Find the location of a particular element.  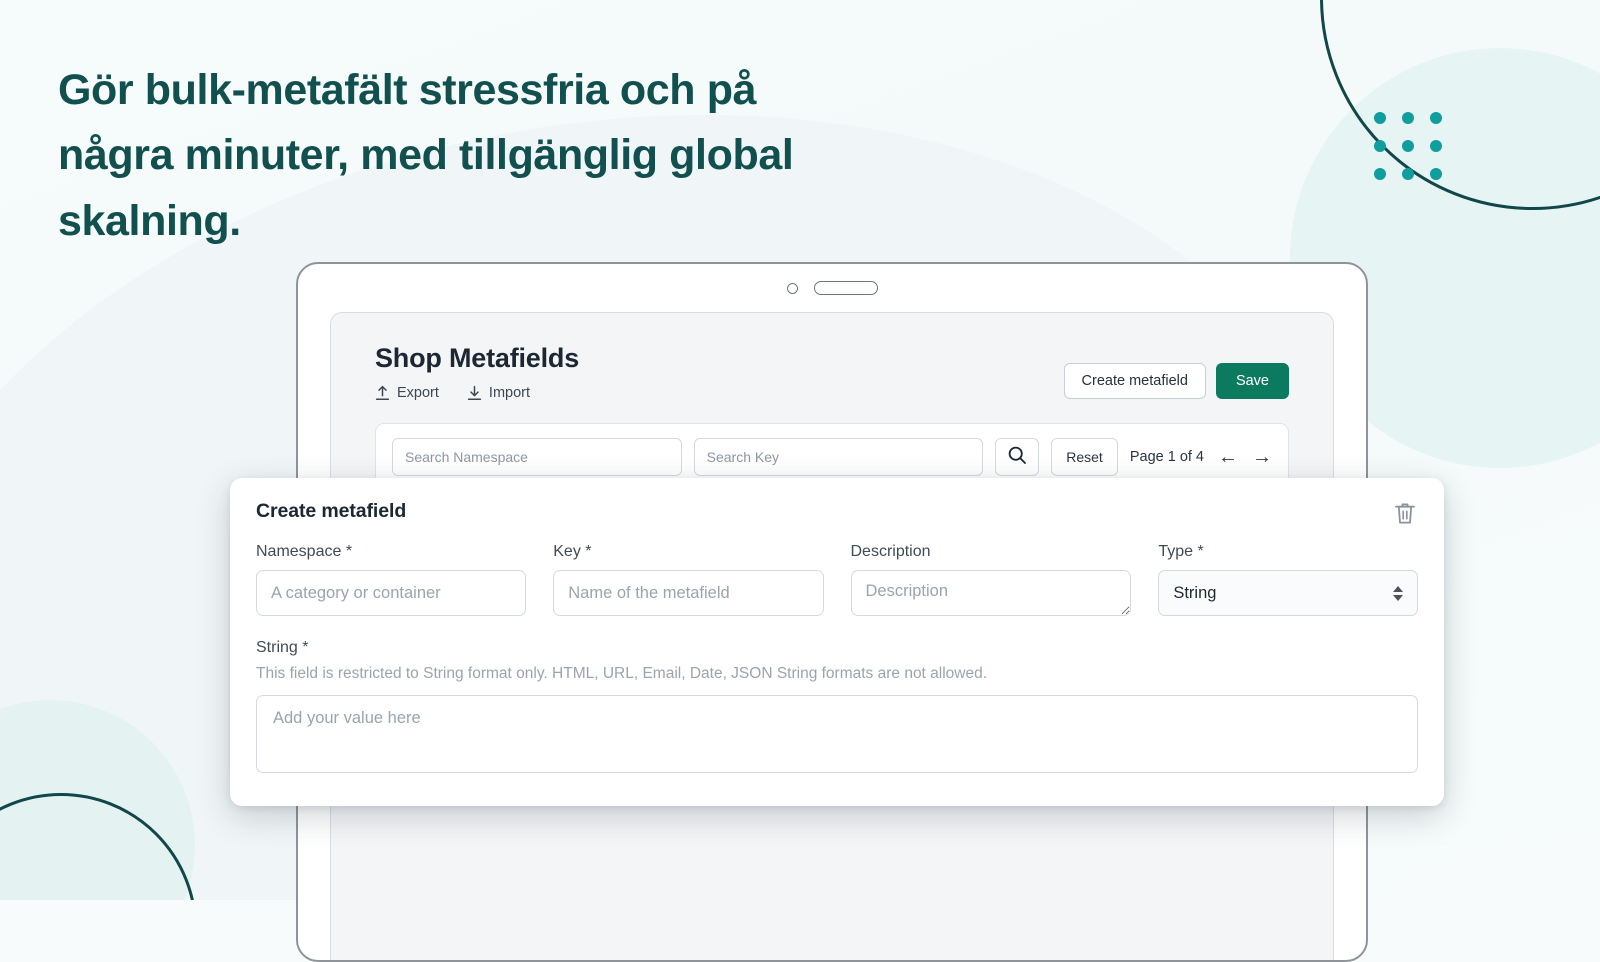

import-action: Import is located at coordinates (498, 393).